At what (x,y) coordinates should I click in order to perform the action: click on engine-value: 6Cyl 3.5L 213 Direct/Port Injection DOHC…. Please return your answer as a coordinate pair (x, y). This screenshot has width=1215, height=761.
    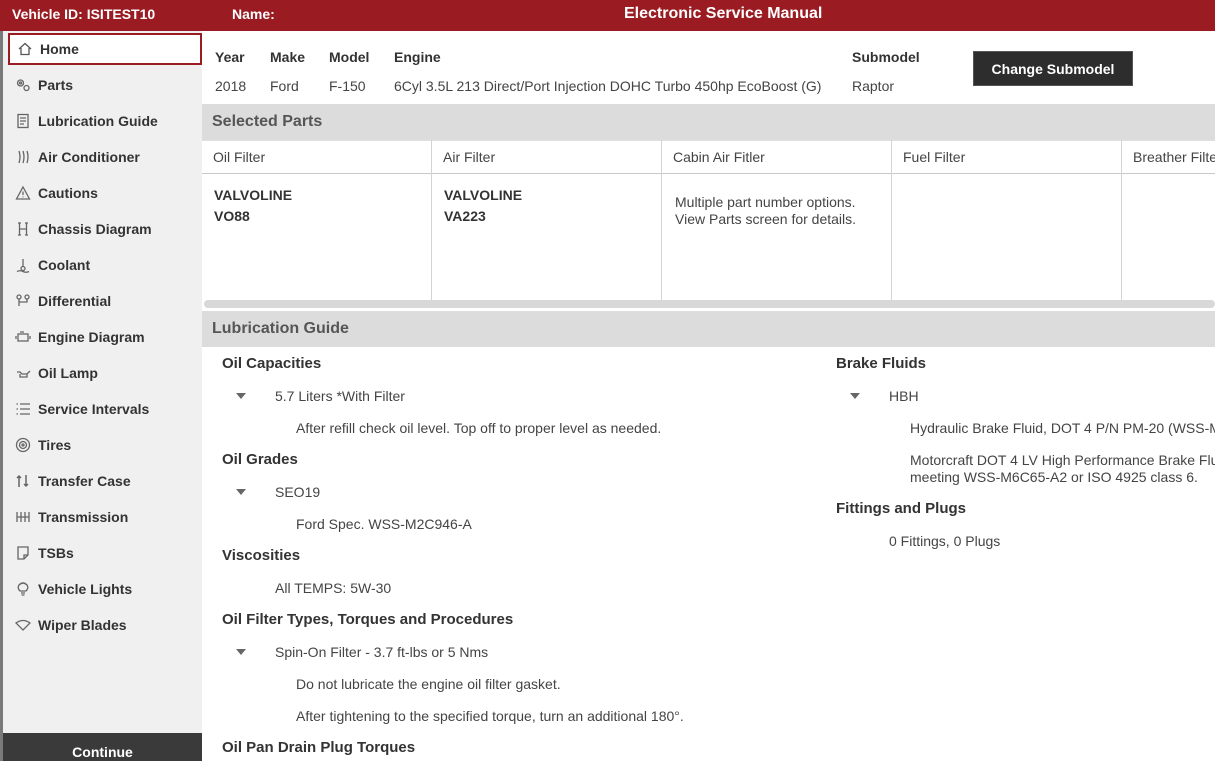
    Looking at the image, I should click on (608, 86).